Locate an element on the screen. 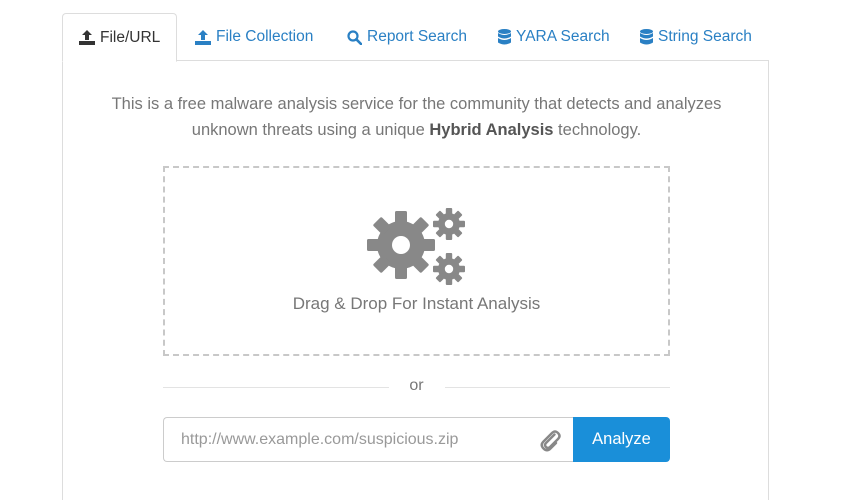 The height and width of the screenshot is (500, 848). url-form: Analyze is located at coordinates (416, 439).